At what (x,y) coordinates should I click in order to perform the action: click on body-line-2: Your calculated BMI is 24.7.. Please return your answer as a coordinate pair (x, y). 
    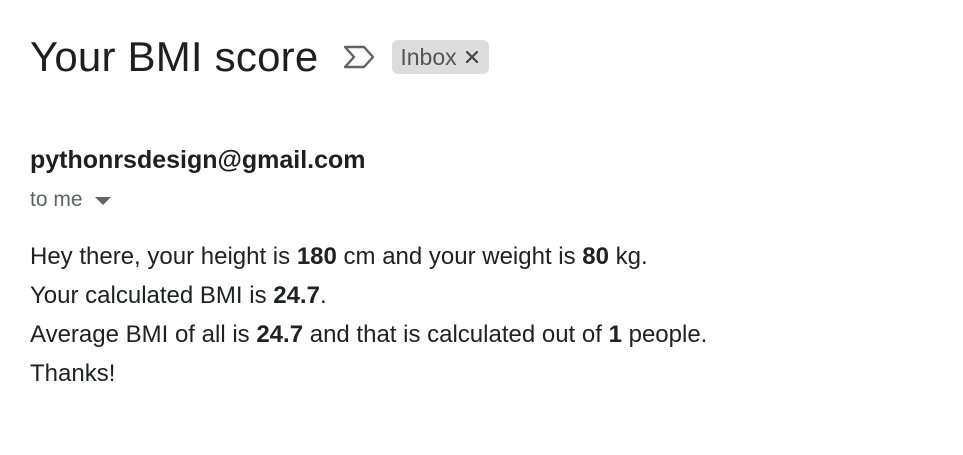
    Looking at the image, I should click on (368, 295).